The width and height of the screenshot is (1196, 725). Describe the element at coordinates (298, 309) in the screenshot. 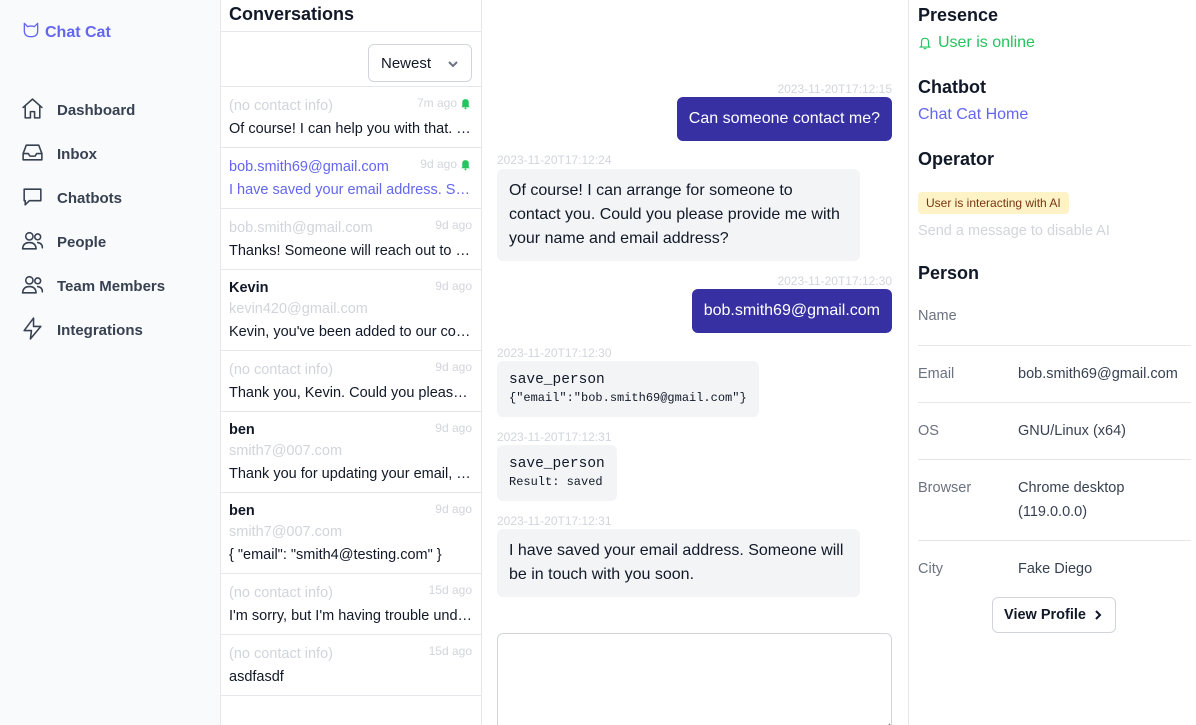

I see `conversation-contact: kevin420@gmail.com` at that location.